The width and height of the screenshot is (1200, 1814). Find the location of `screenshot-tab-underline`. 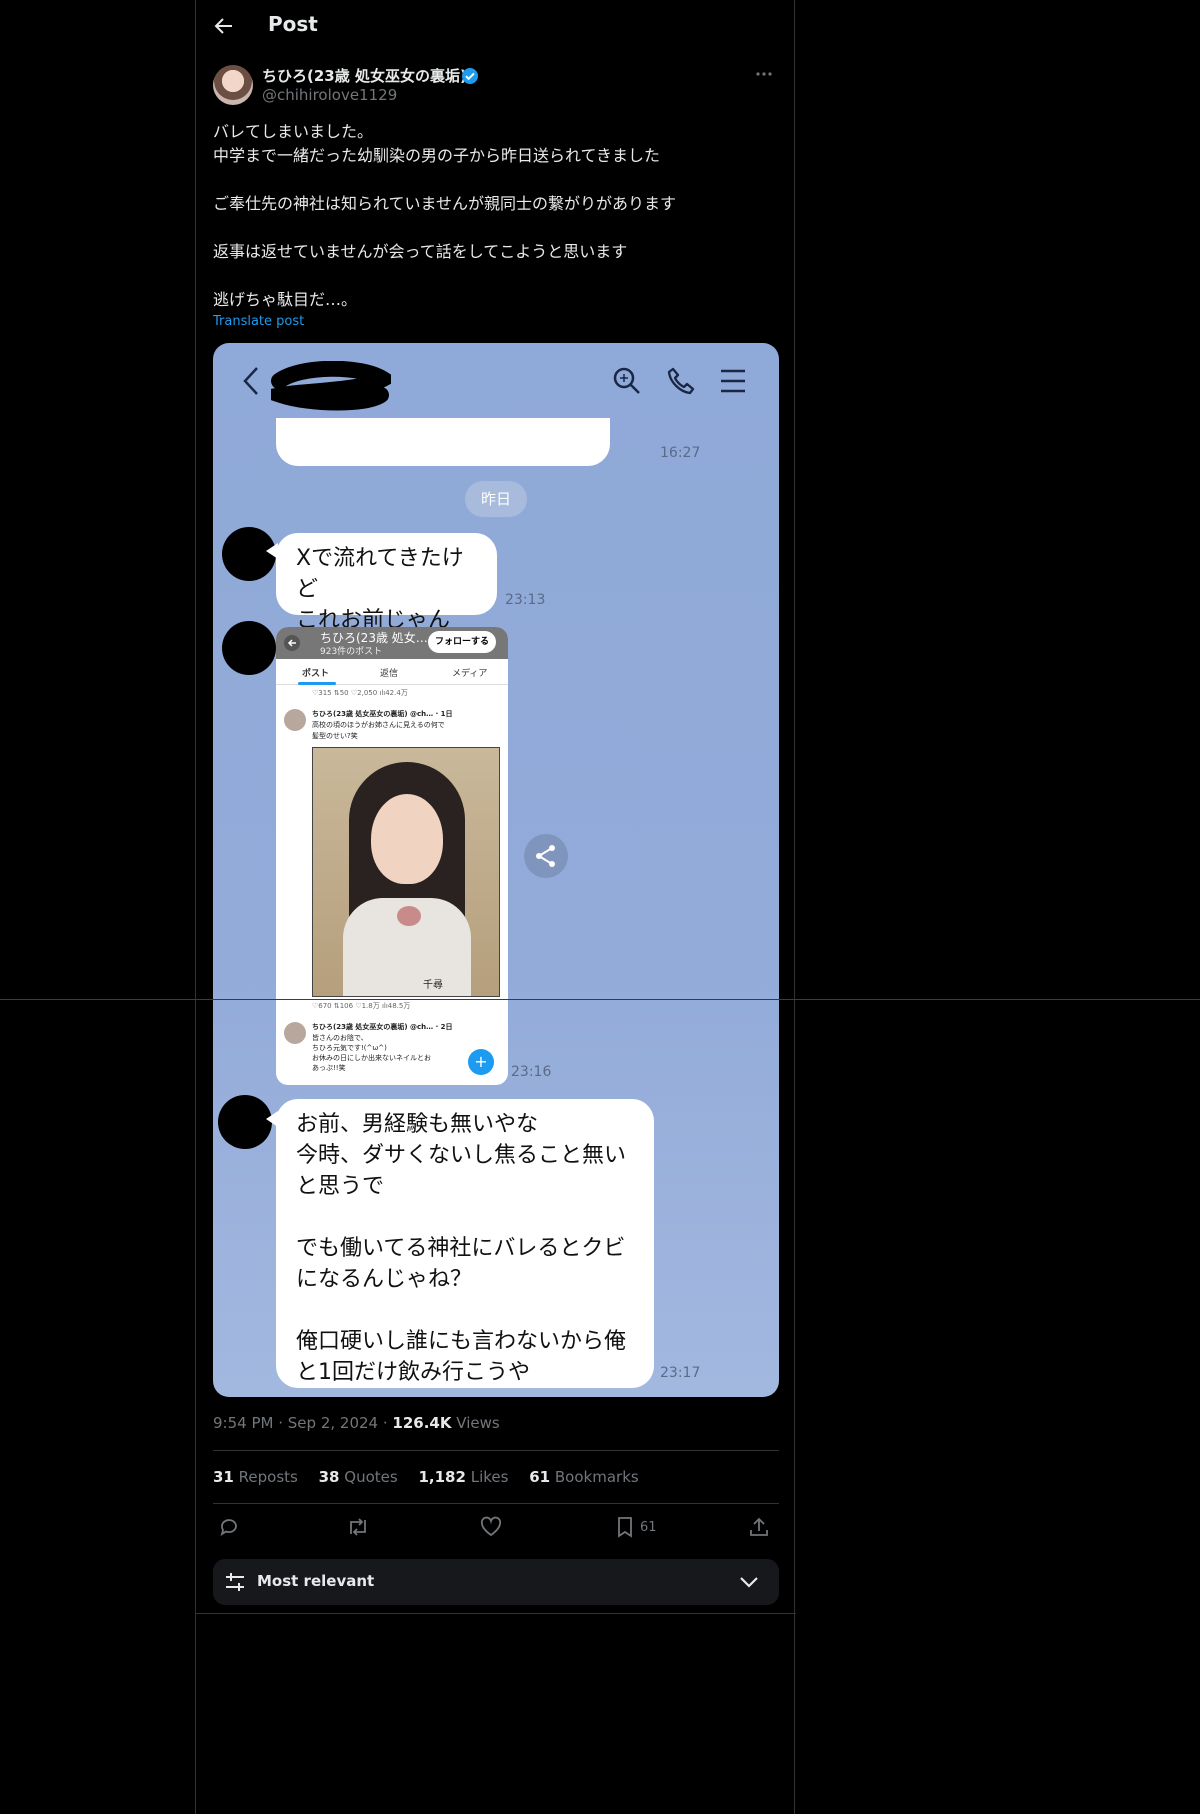

screenshot-tab-underline is located at coordinates (317, 683).